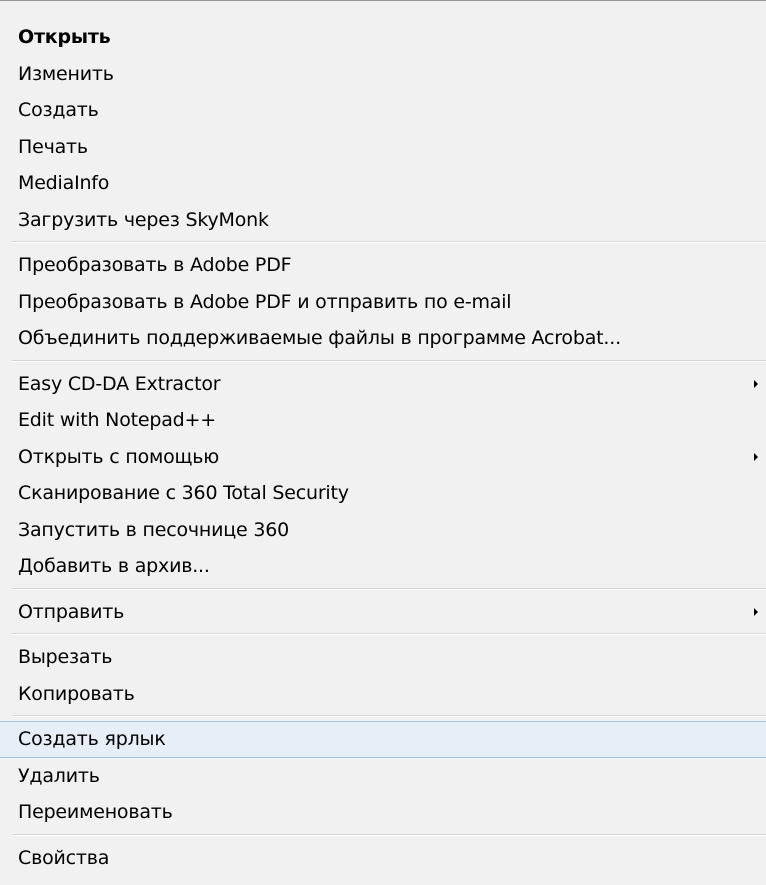  What do you see at coordinates (383, 265) in the screenshot?
I see `menu-item-convert-pdf: Преобразовать в Adobe PDF` at bounding box center [383, 265].